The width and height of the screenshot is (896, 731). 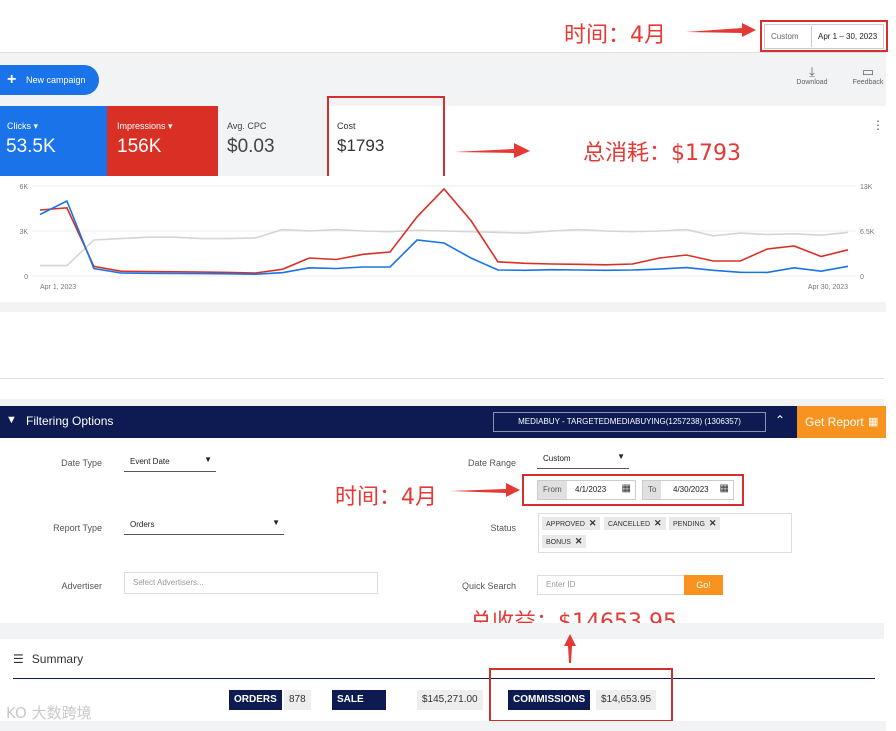 What do you see at coordinates (703, 585) in the screenshot?
I see `go-button: Go!` at bounding box center [703, 585].